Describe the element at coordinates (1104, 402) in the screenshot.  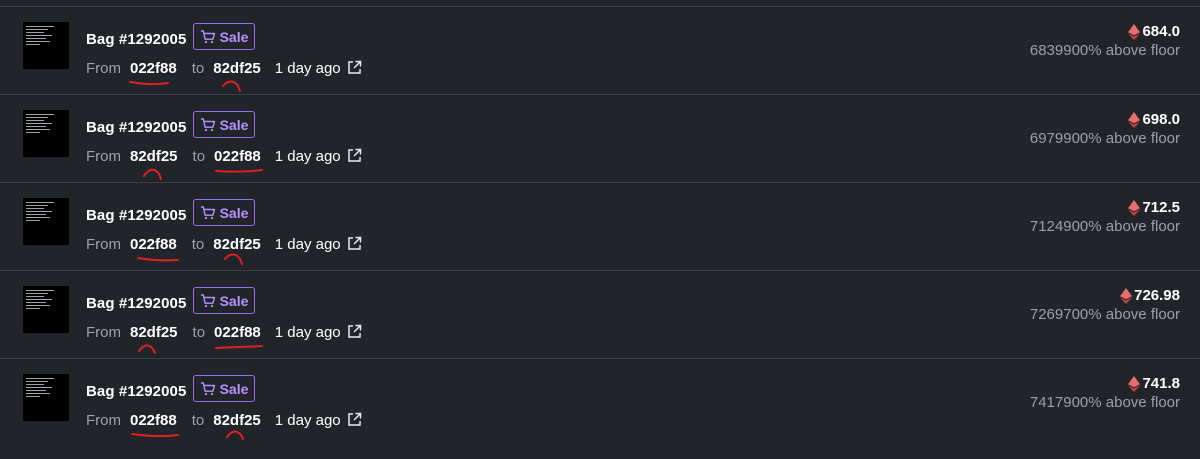
I see `floor-difference: 7417900% above floor` at that location.